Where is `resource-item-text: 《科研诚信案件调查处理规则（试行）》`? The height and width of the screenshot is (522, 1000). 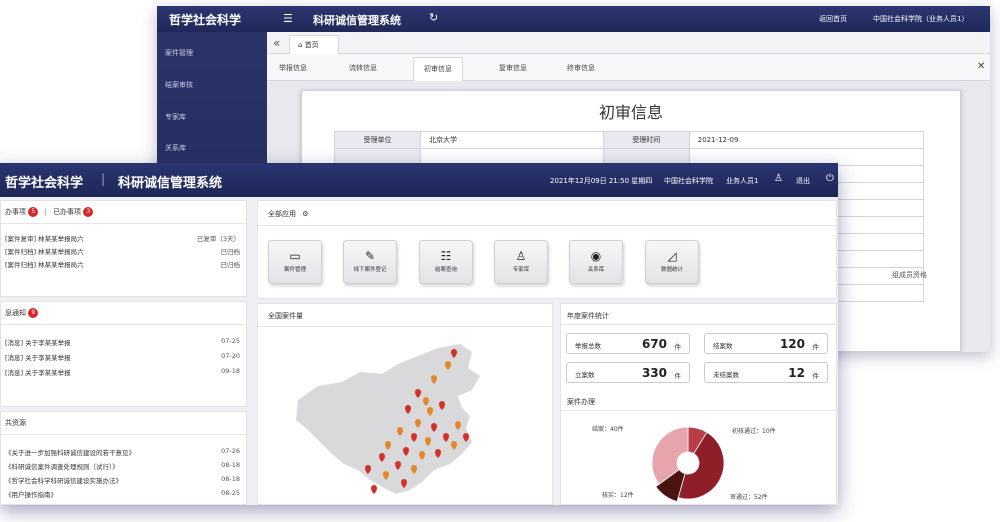 resource-item-text: 《科研诚信案件调查处理规则（试行）》 is located at coordinates (62, 467).